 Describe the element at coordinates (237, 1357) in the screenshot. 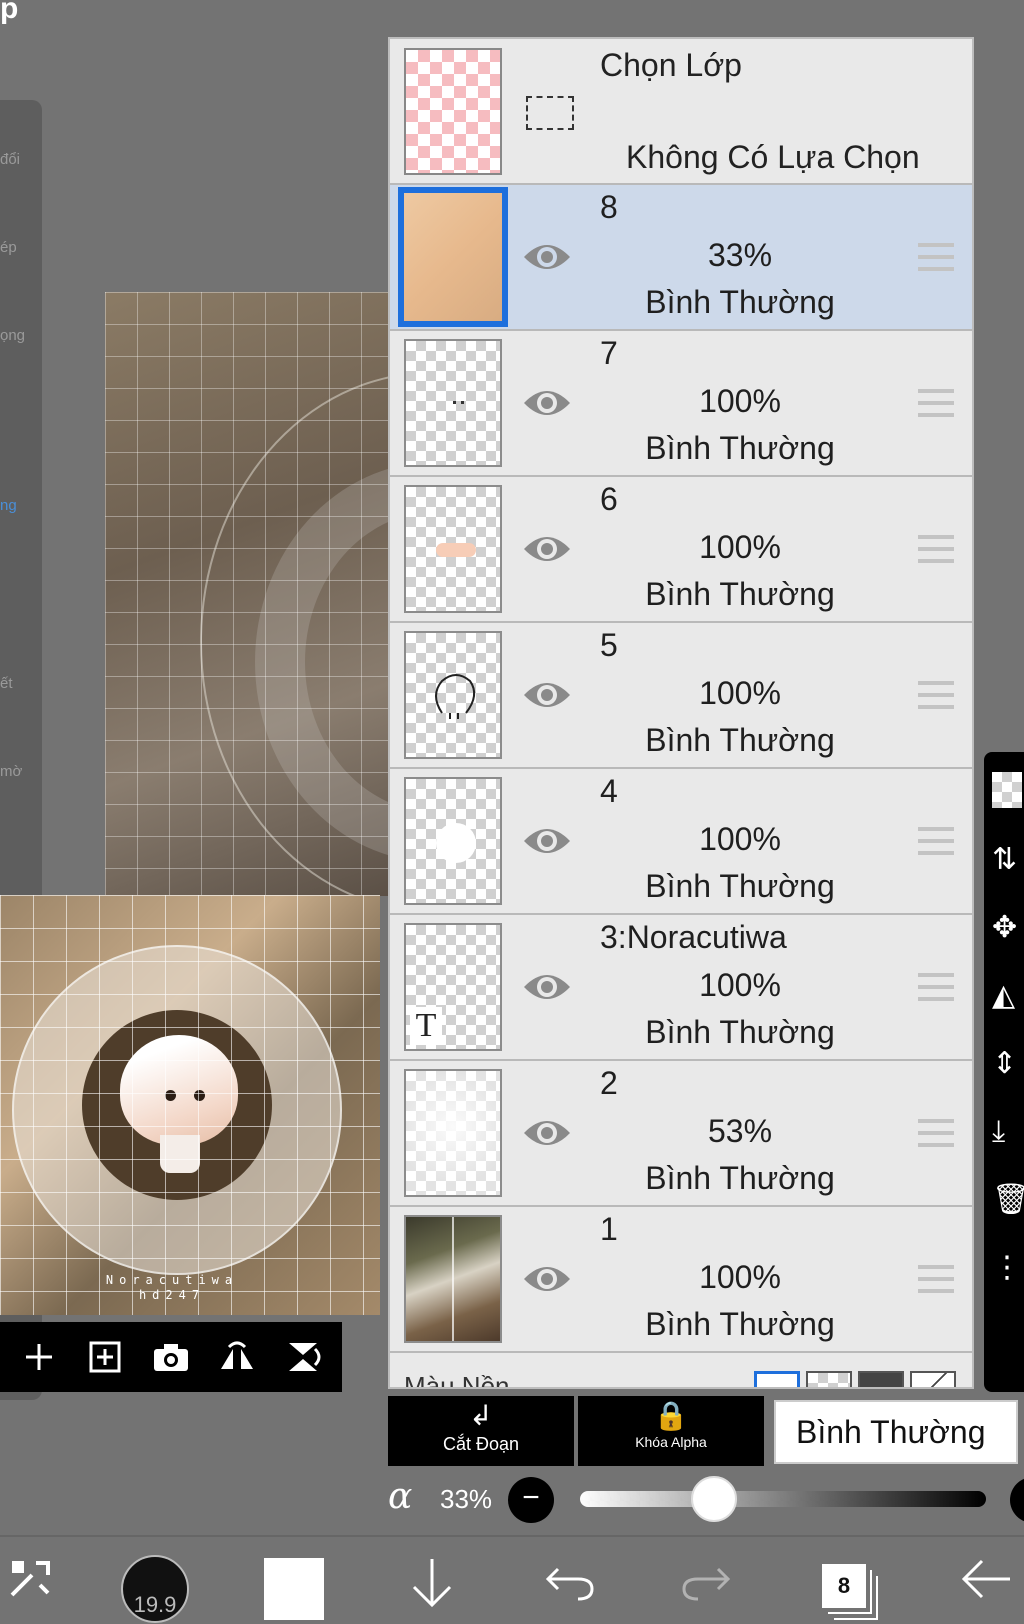

I see `flip-horizontal-icon` at that location.